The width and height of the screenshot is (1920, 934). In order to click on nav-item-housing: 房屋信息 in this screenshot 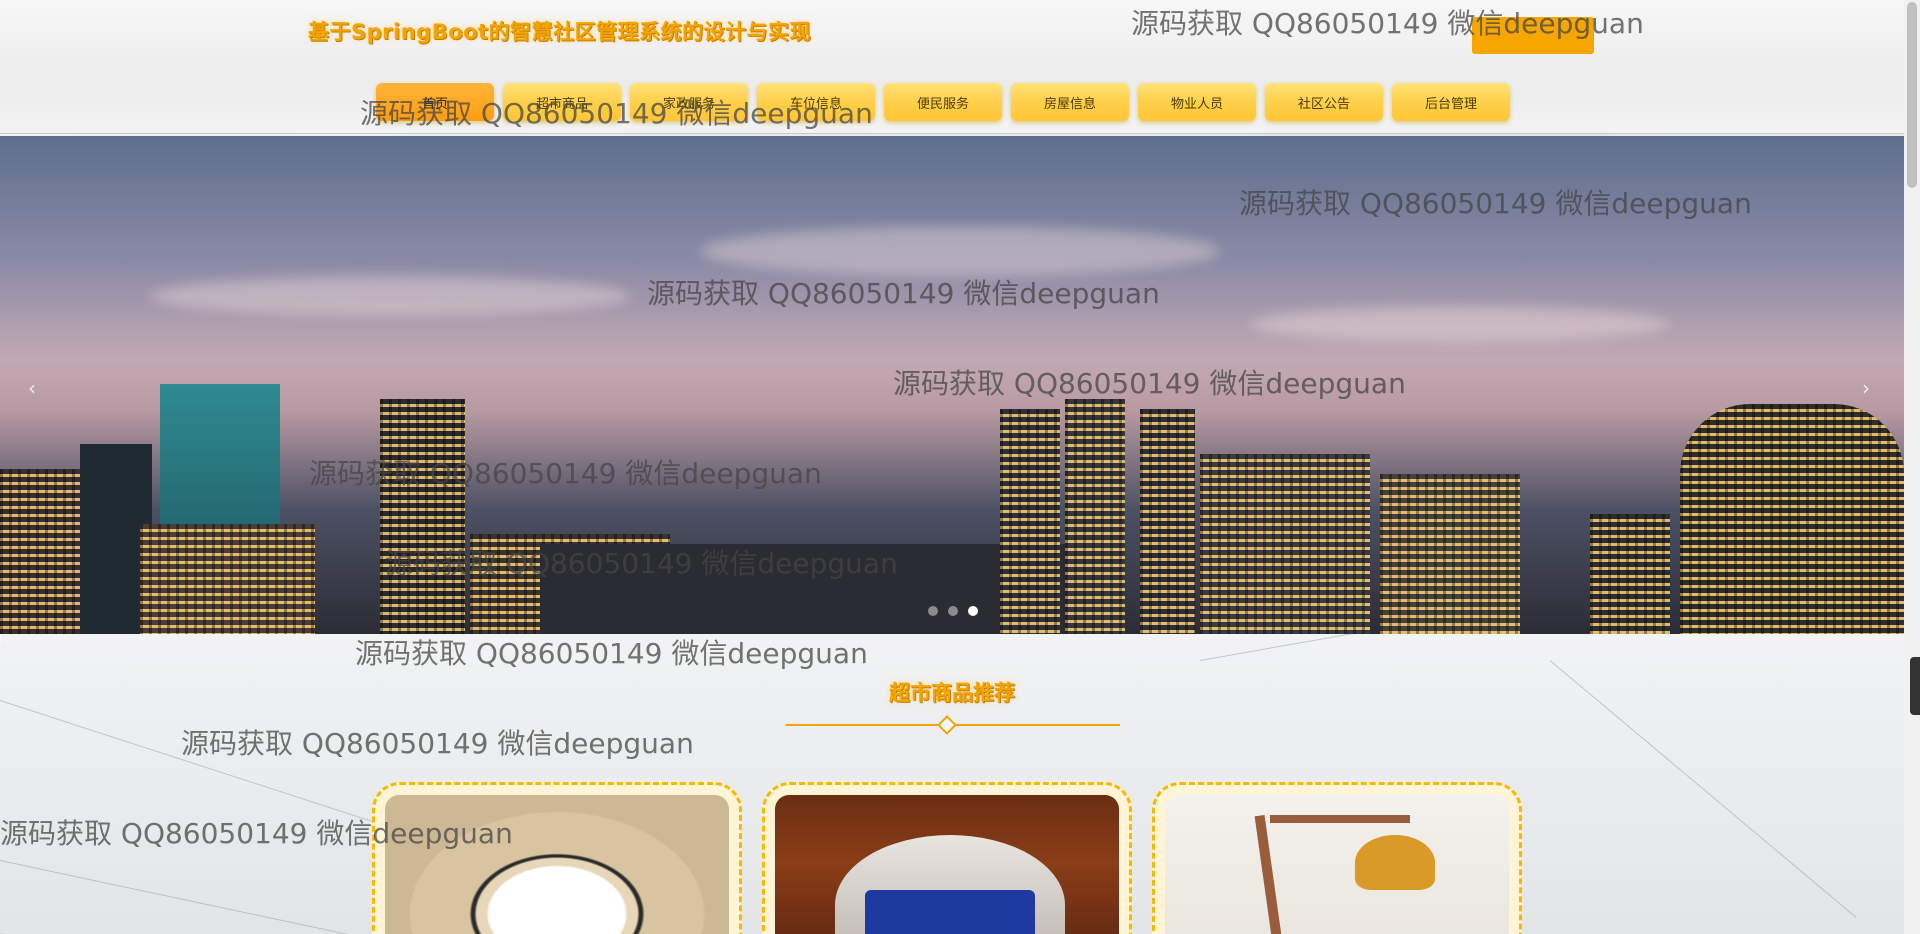, I will do `click(1070, 102)`.